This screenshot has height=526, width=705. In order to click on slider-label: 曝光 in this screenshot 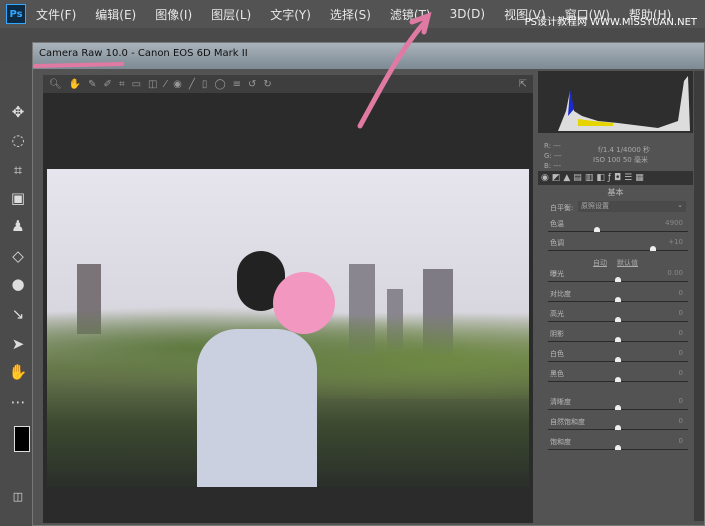, I will do `click(557, 274)`.